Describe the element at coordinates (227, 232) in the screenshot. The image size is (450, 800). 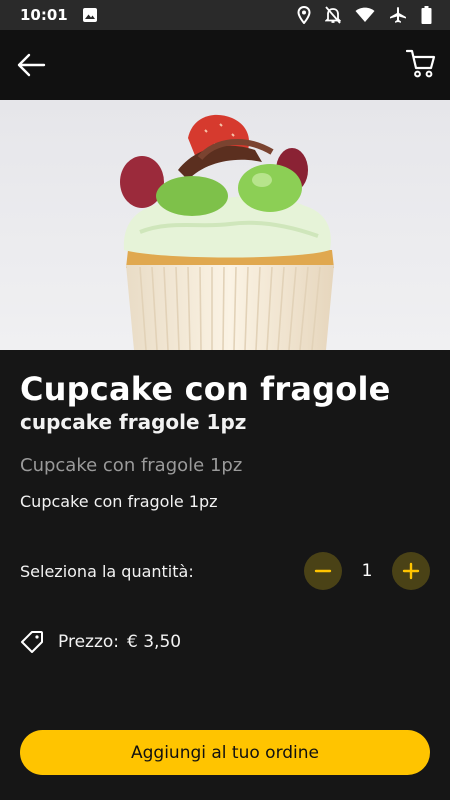
I see `cupcake-image` at that location.